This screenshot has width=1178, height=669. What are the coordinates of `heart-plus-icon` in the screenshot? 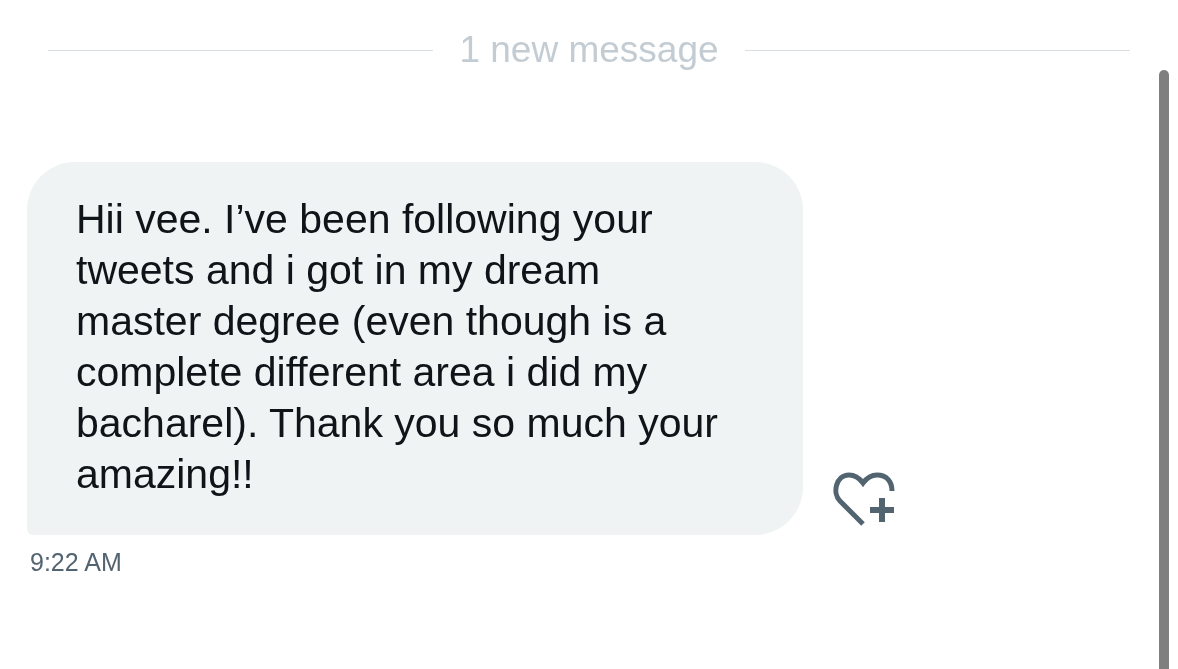 It's located at (864, 499).